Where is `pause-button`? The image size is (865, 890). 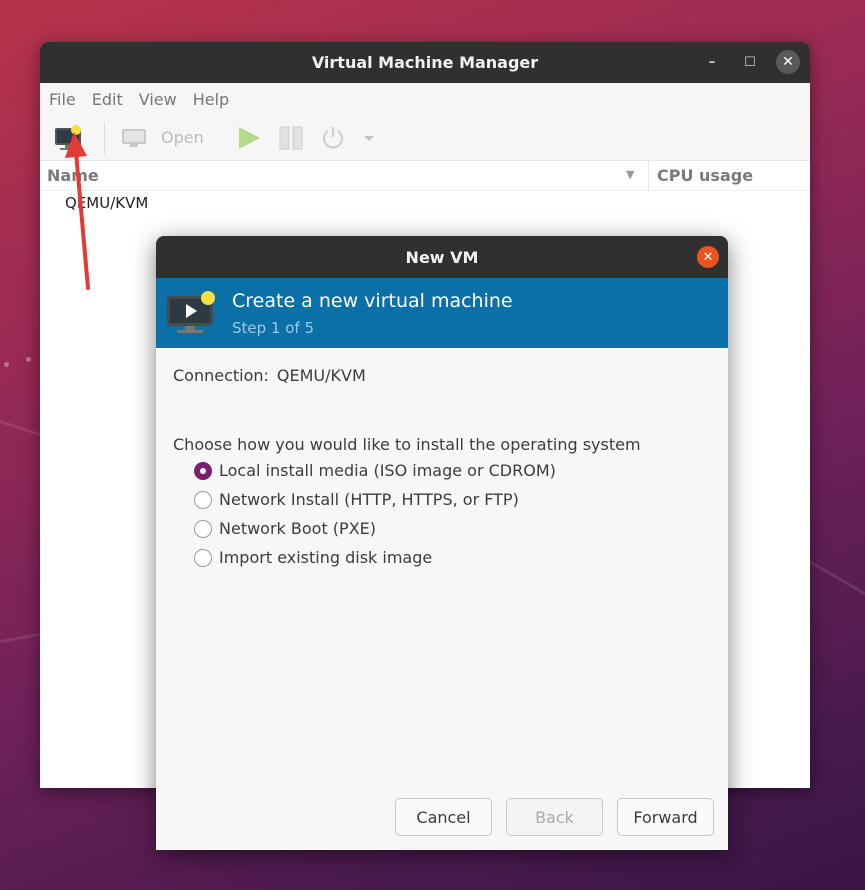 pause-button is located at coordinates (291, 138).